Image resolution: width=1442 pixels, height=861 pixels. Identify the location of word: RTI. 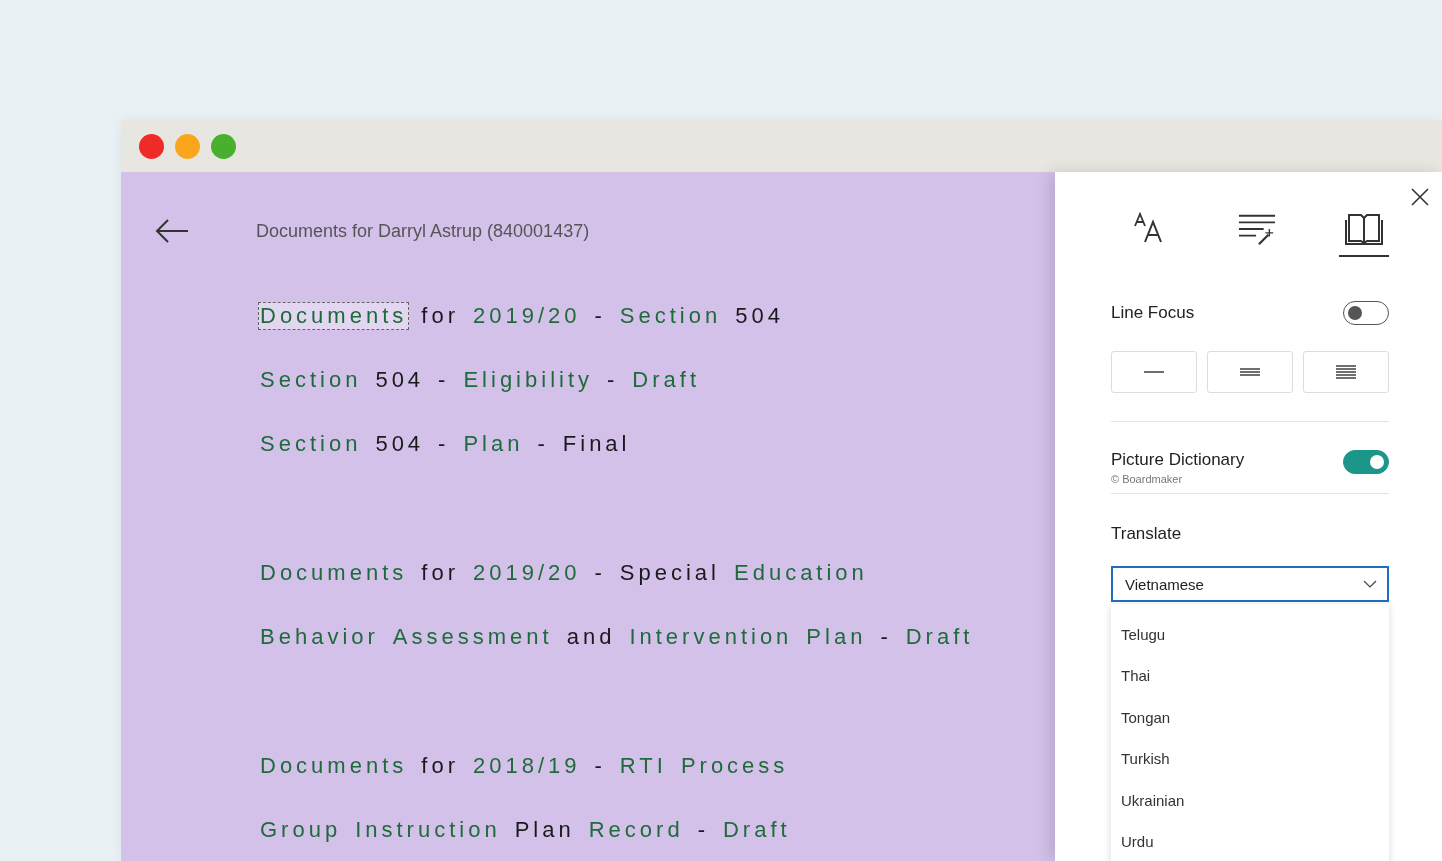
(643, 766).